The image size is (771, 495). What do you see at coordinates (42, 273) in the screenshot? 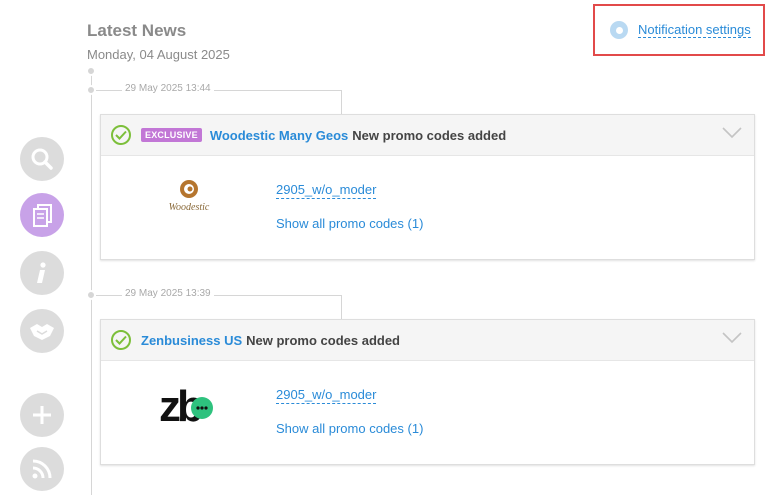
I see `info-icon` at bounding box center [42, 273].